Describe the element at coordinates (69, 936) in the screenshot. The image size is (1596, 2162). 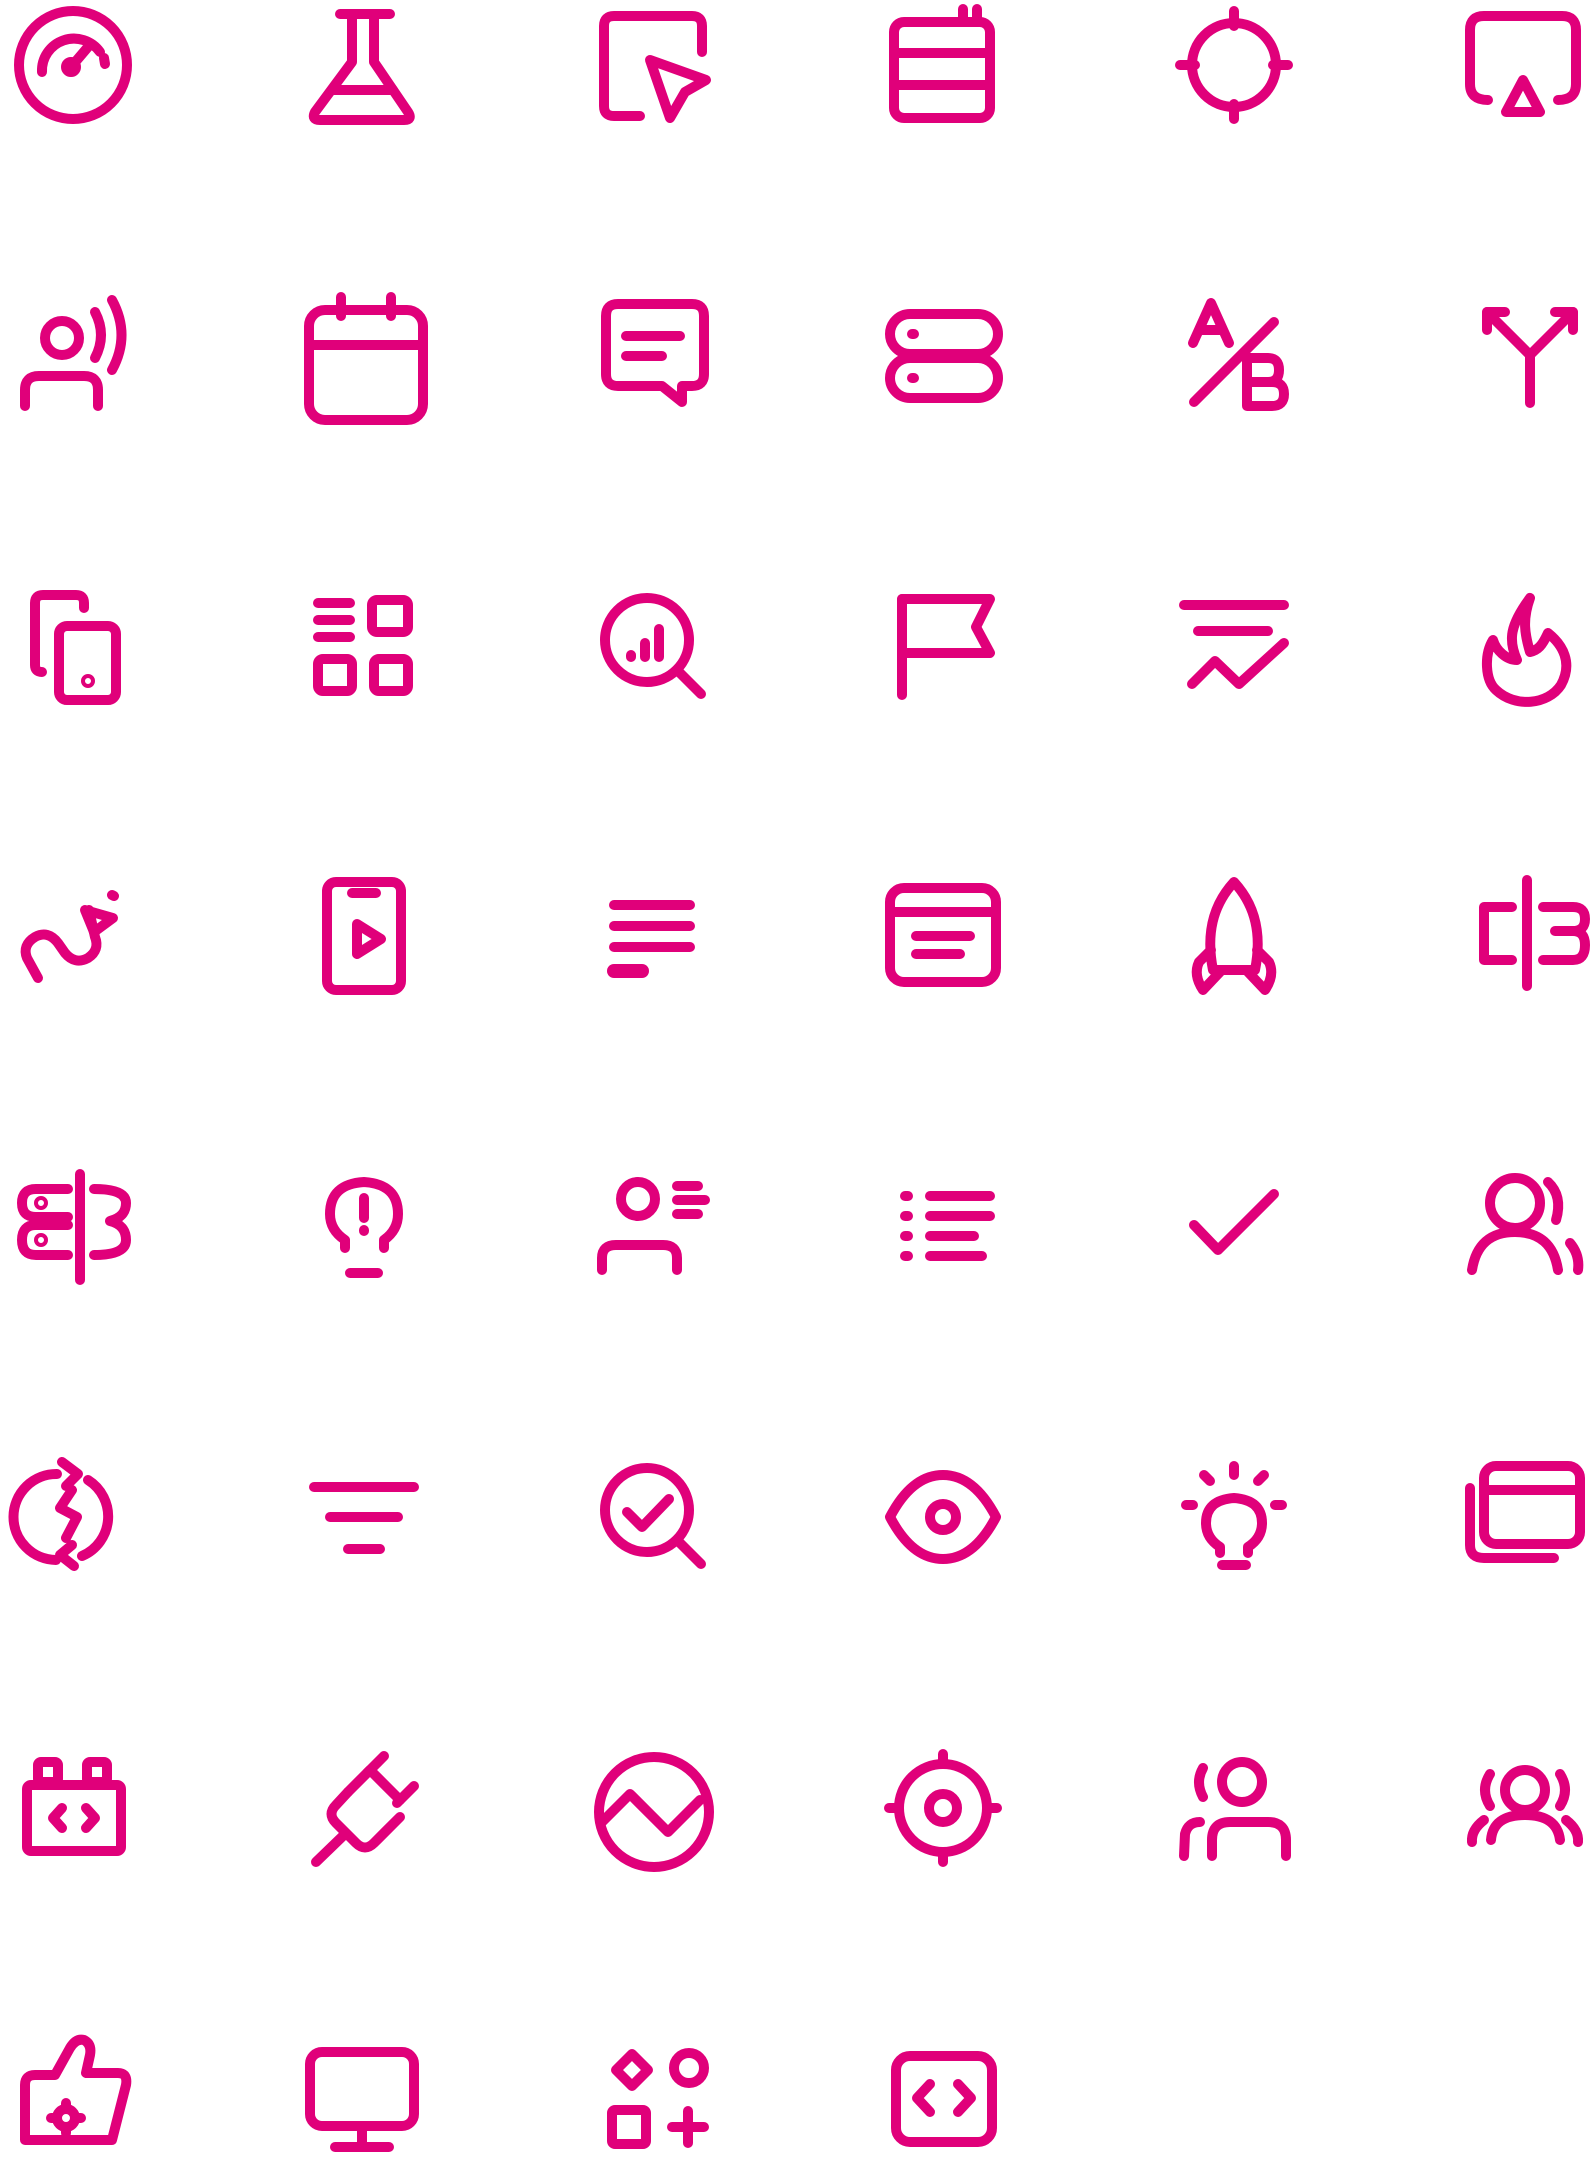
I see `journey-path-icon` at that location.